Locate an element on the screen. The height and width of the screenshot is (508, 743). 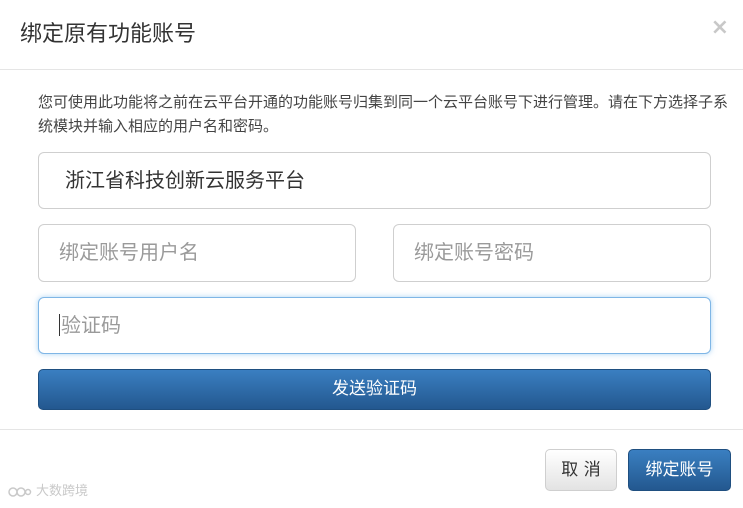
watermark-text: 大数跨境 is located at coordinates (62, 491).